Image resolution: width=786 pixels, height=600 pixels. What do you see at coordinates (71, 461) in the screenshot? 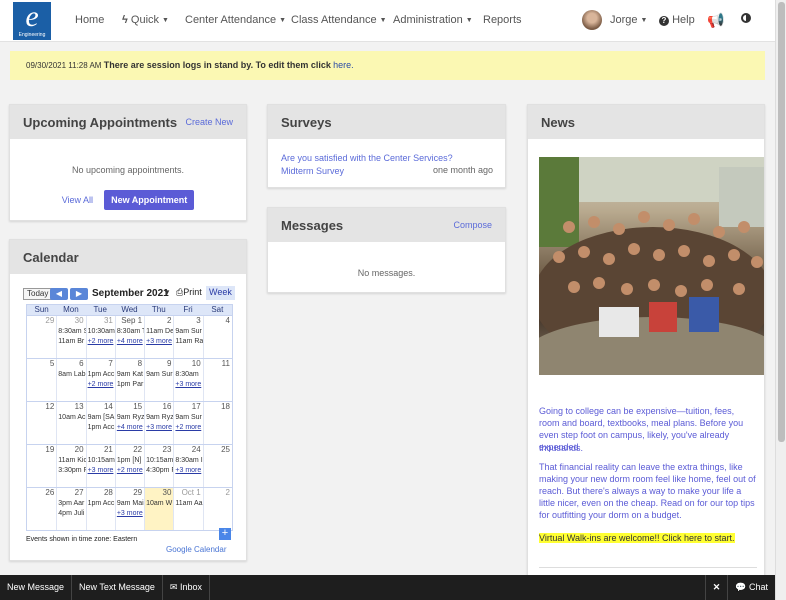
I see `calendar-event: 11am Kic` at bounding box center [71, 461].